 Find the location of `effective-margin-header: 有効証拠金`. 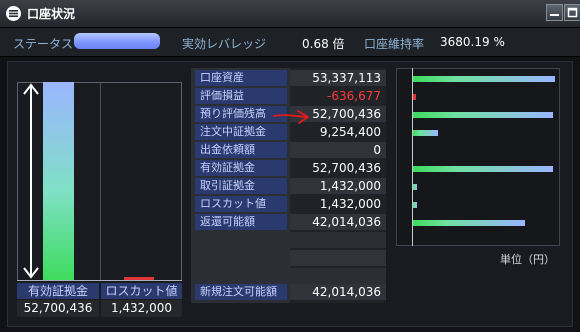

effective-margin-header: 有効証拠金 is located at coordinates (58, 291).